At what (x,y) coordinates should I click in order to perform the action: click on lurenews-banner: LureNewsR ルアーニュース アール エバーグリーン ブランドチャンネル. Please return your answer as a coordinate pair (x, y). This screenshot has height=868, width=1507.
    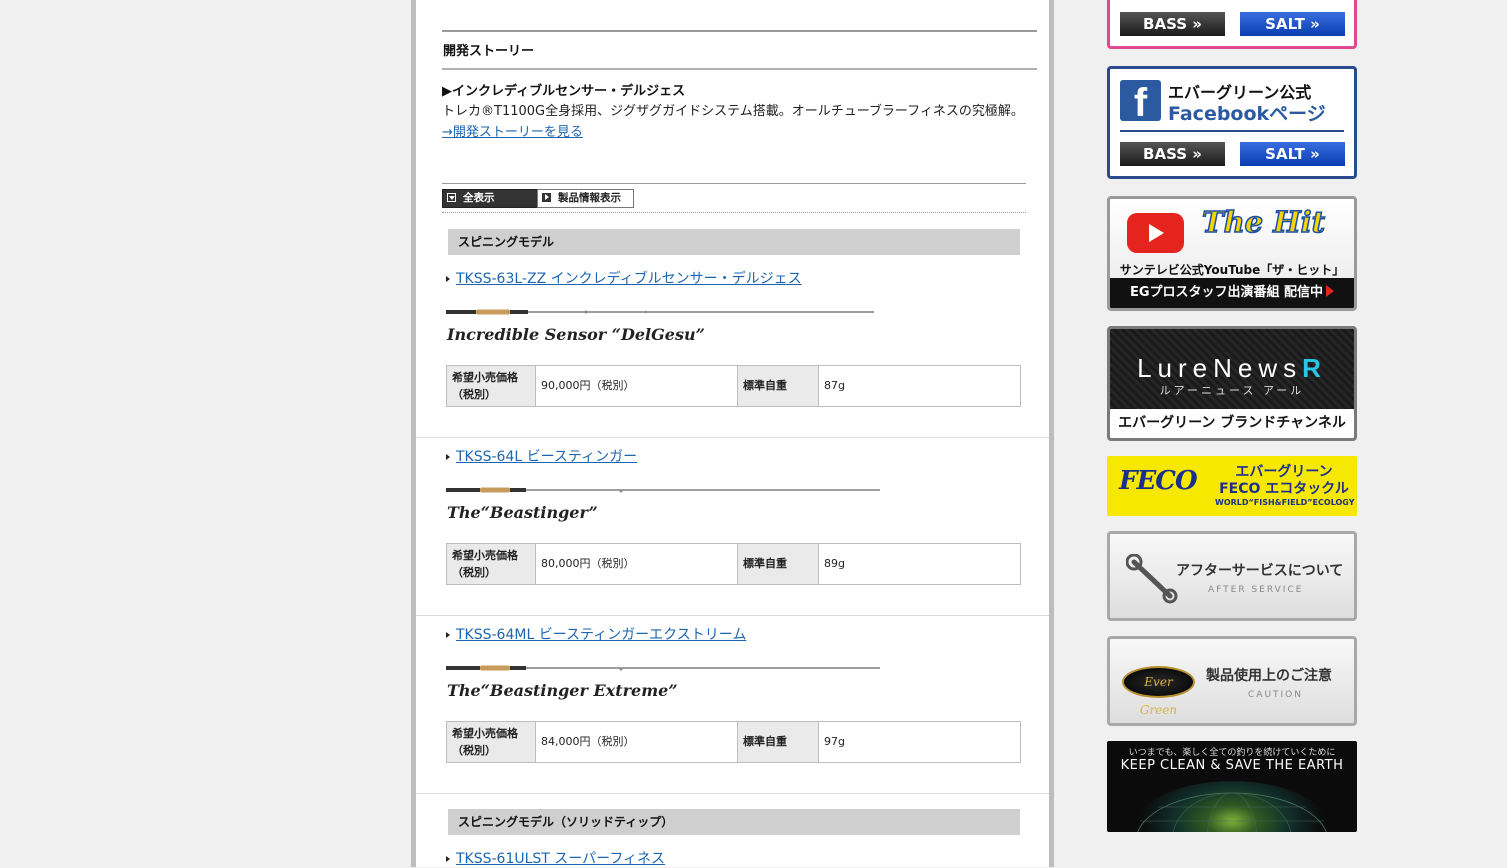
    Looking at the image, I should click on (1232, 383).